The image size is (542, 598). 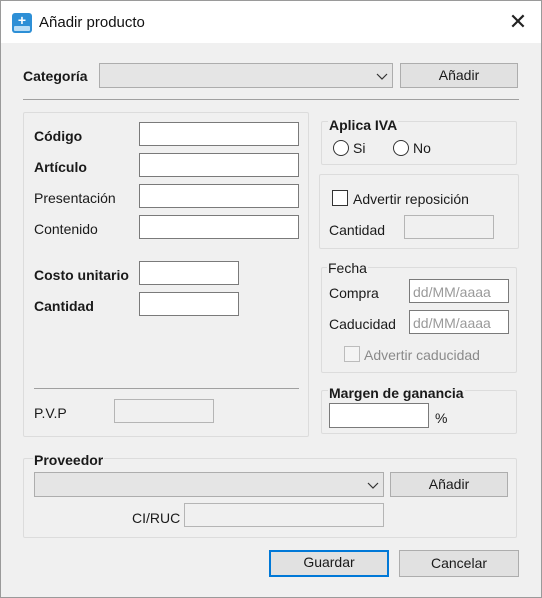 I want to click on proveedor-select, so click(x=209, y=484).